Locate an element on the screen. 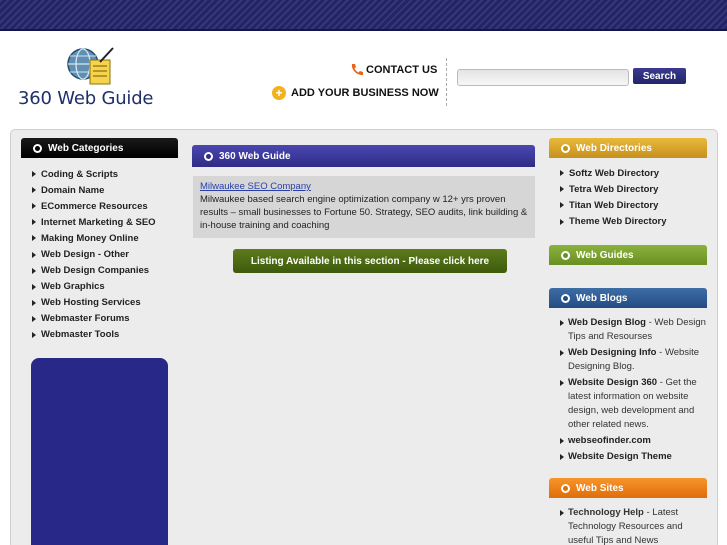 This screenshot has height=545, width=727. category-item: Webmaster Forums is located at coordinates (94, 319).